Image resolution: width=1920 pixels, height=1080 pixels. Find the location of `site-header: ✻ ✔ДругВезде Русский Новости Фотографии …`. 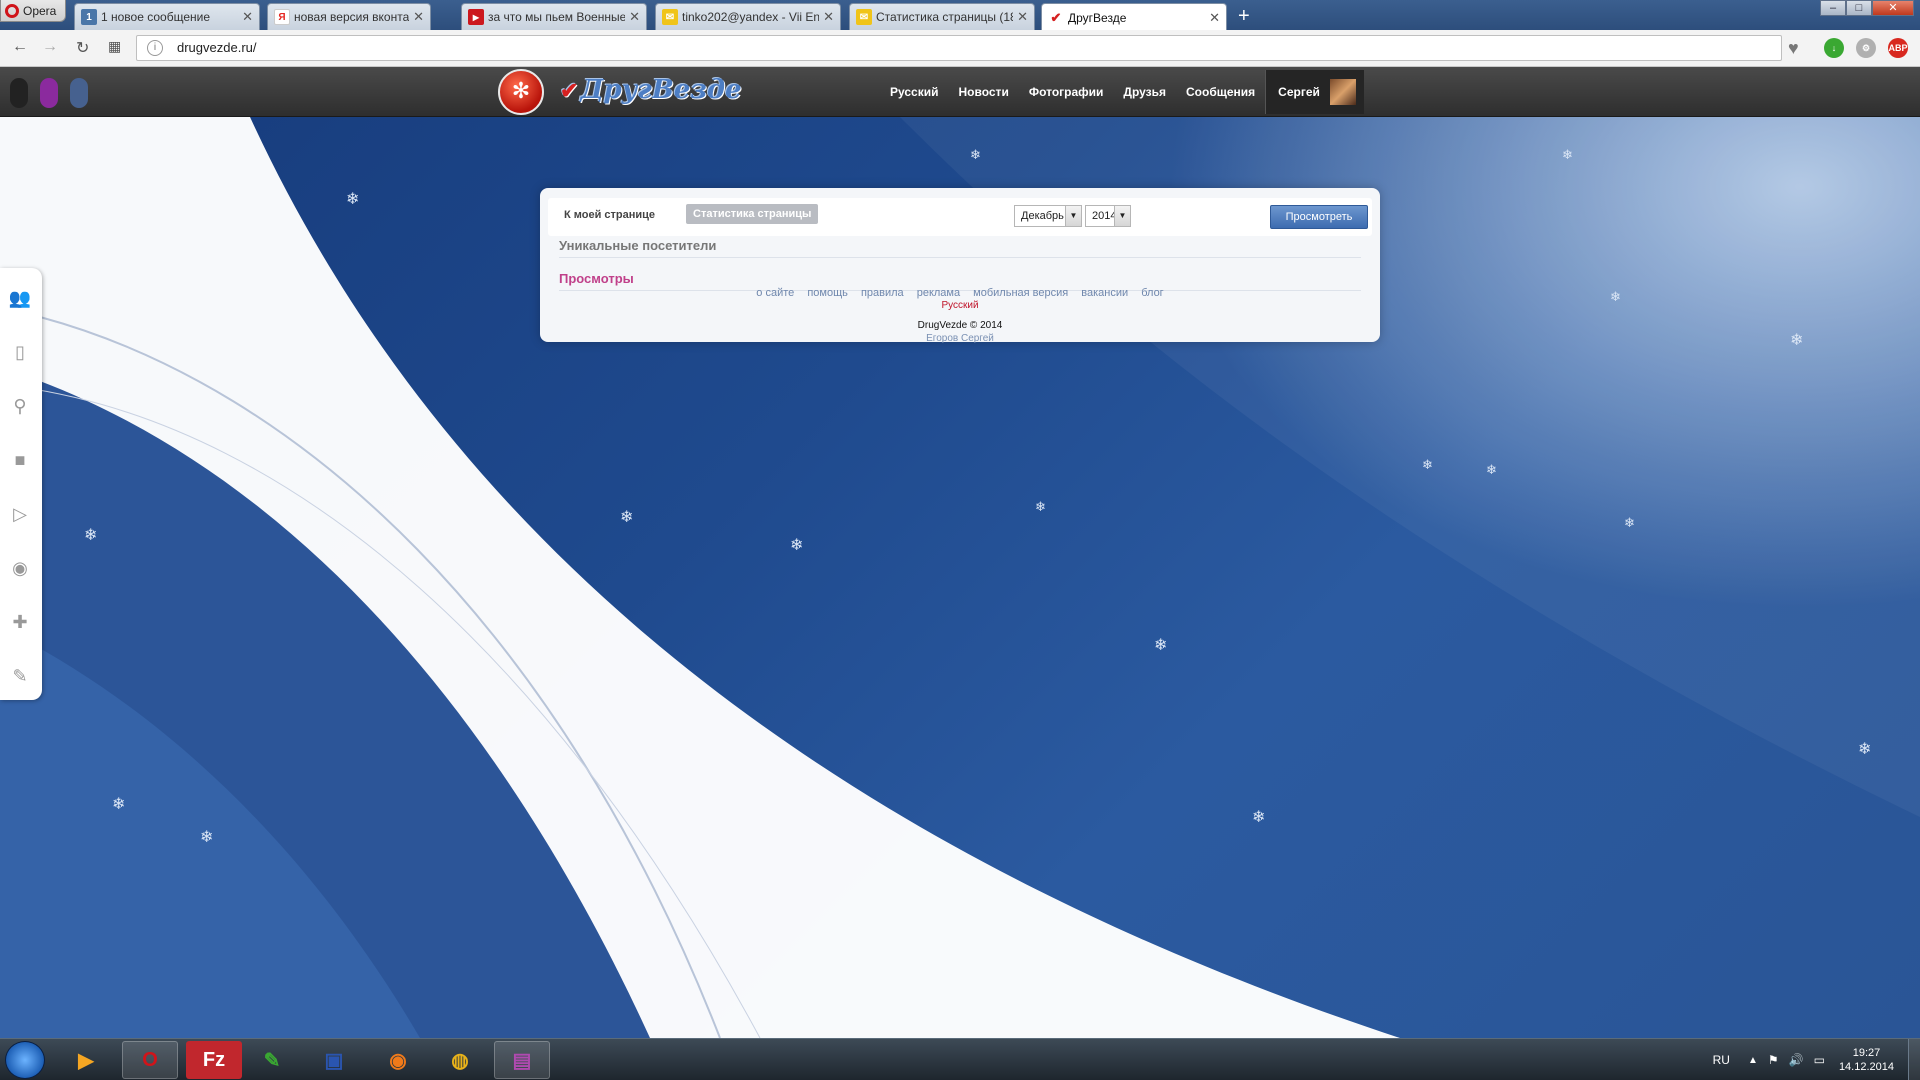

site-header: ✻ ✔ДругВезде Русский Новости Фотографии … is located at coordinates (960, 92).